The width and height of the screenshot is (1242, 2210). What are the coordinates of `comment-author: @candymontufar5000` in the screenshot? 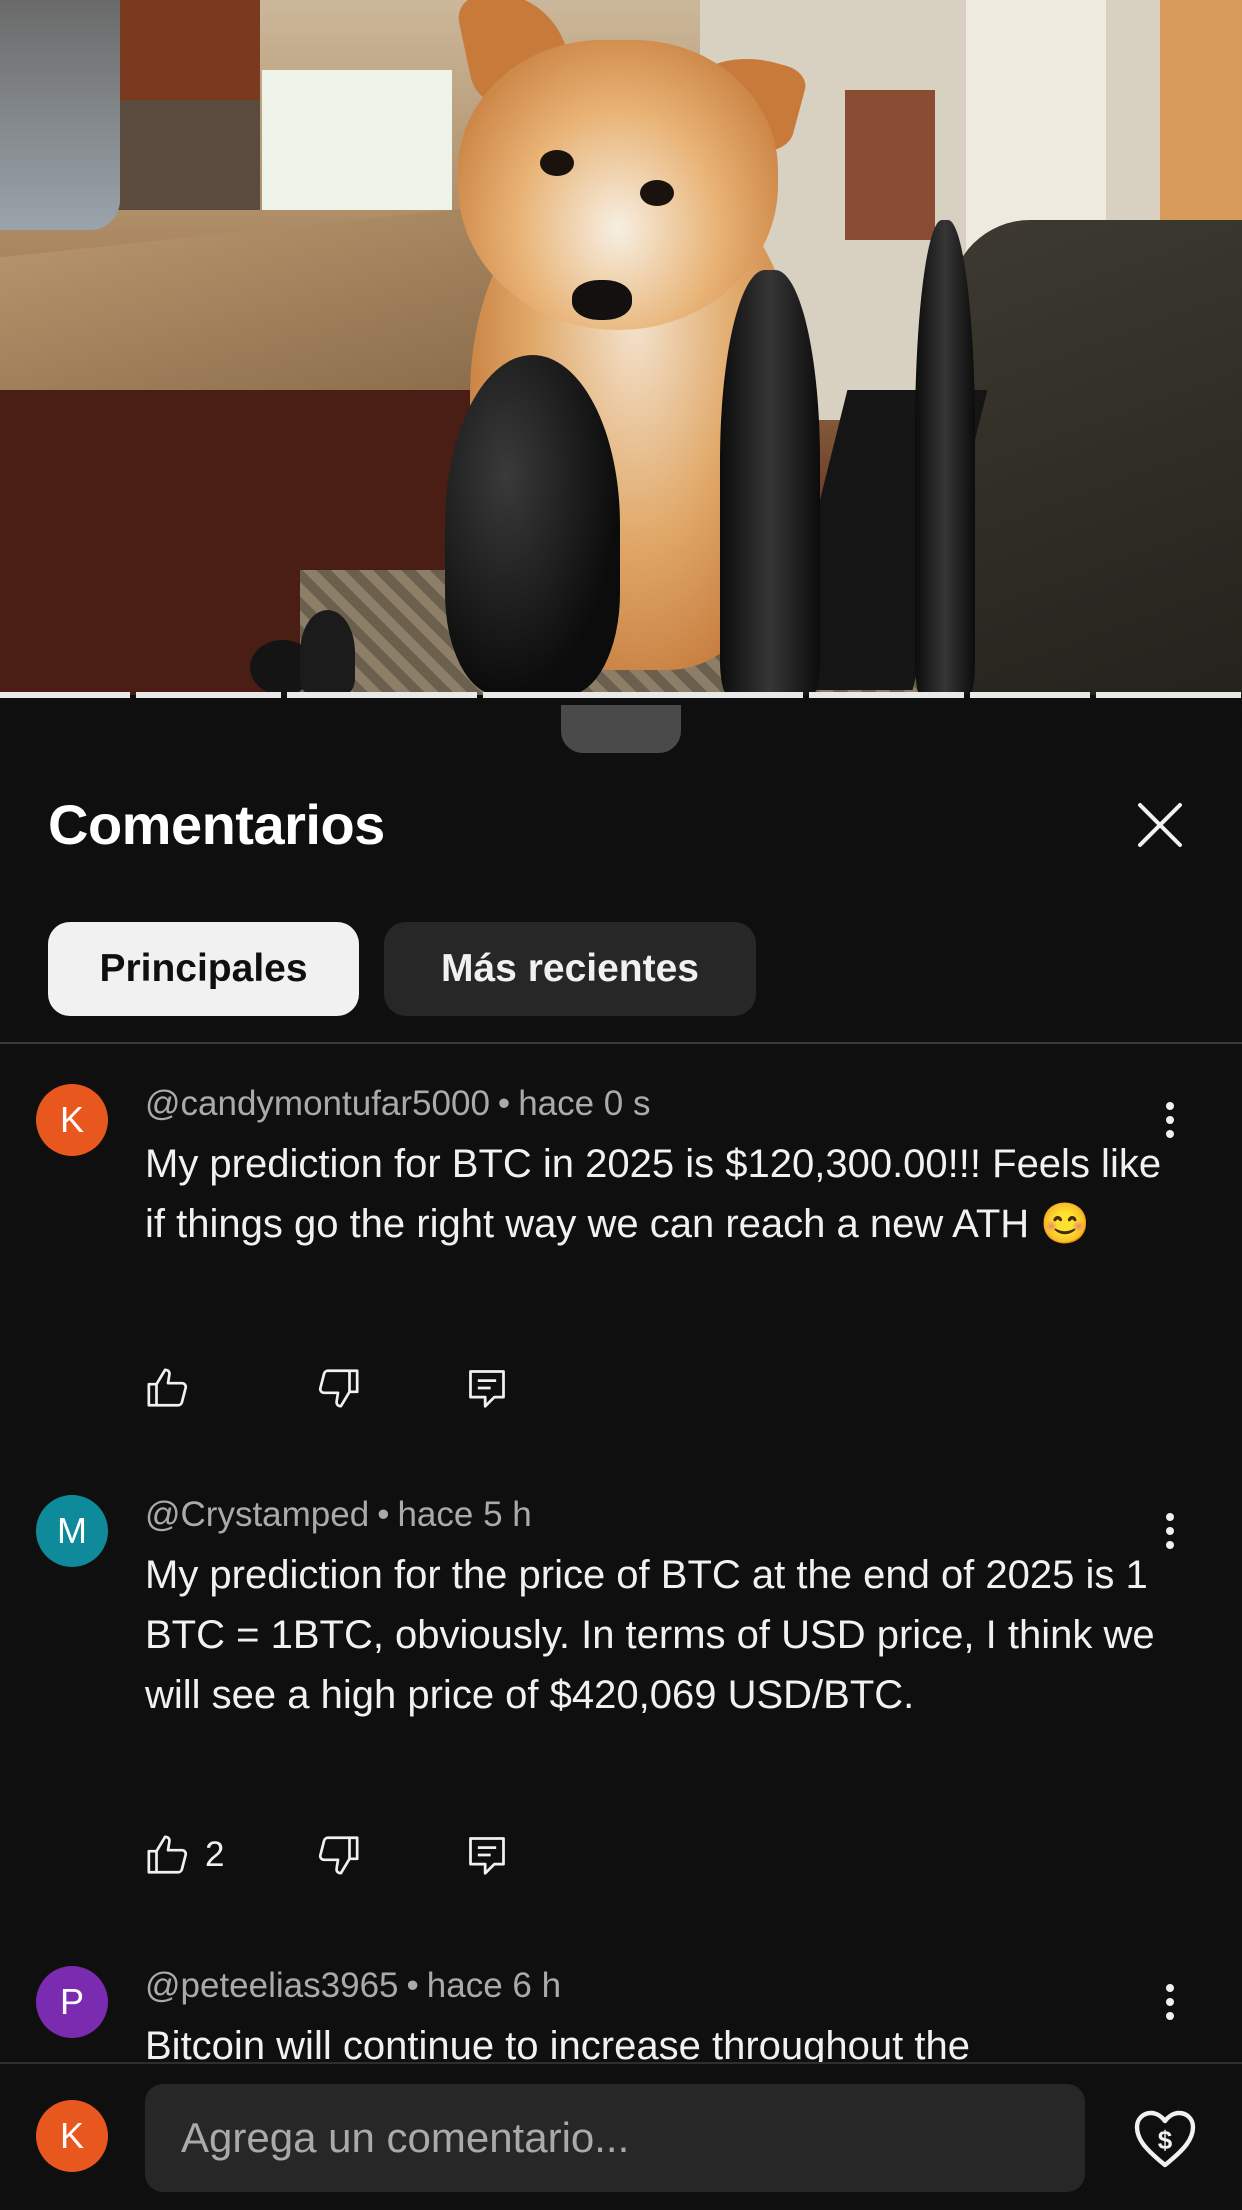 It's located at (317, 1103).